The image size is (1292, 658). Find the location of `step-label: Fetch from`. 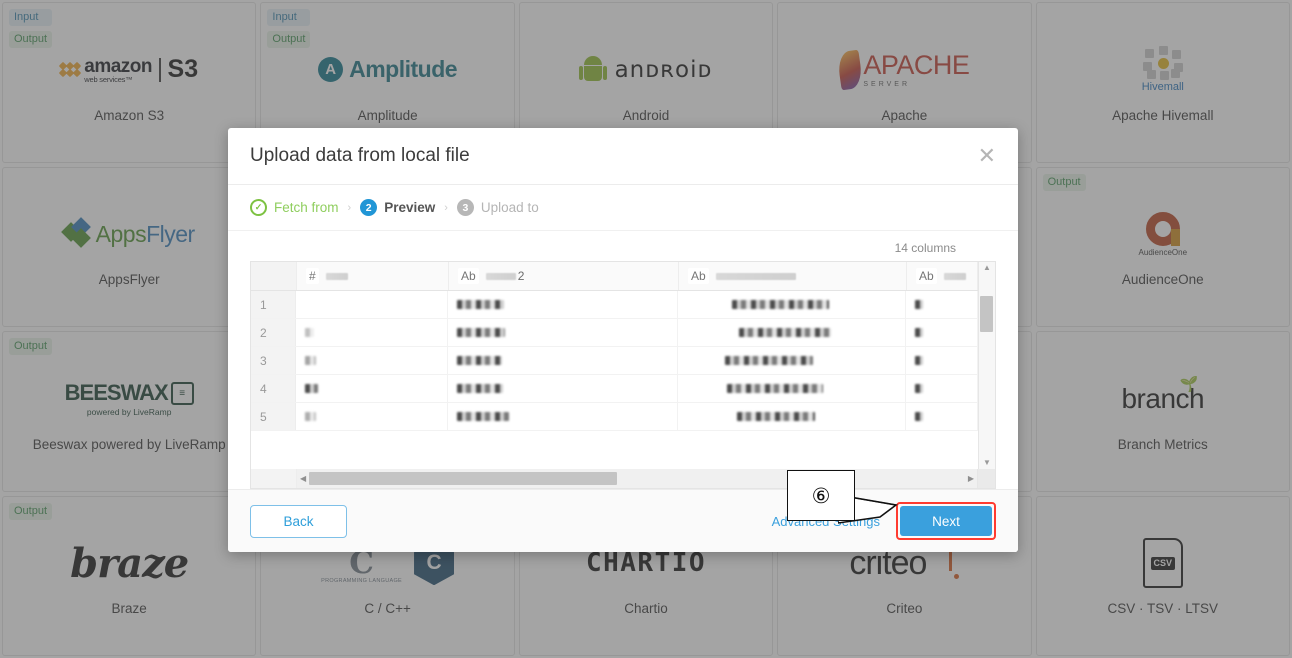

step-label: Fetch from is located at coordinates (306, 207).